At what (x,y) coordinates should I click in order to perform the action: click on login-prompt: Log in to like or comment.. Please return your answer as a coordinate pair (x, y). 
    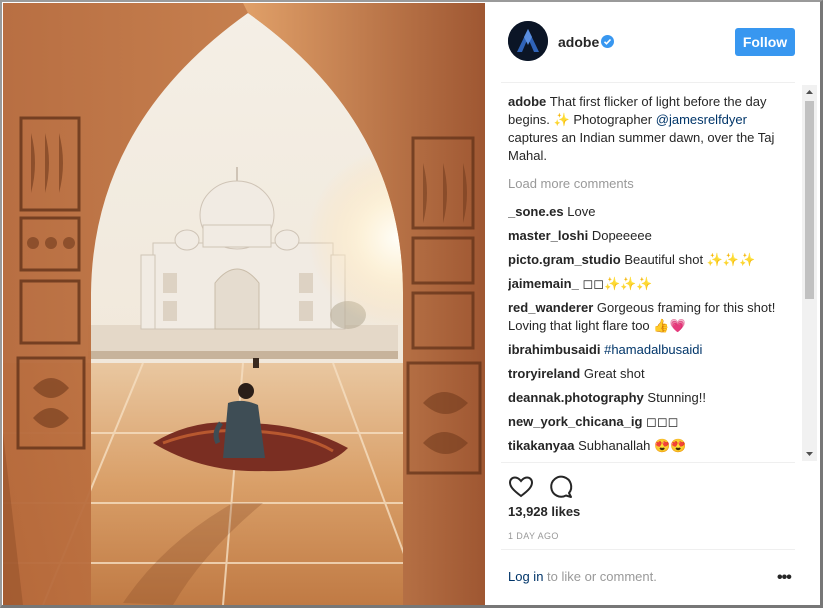
    Looking at the image, I should click on (582, 576).